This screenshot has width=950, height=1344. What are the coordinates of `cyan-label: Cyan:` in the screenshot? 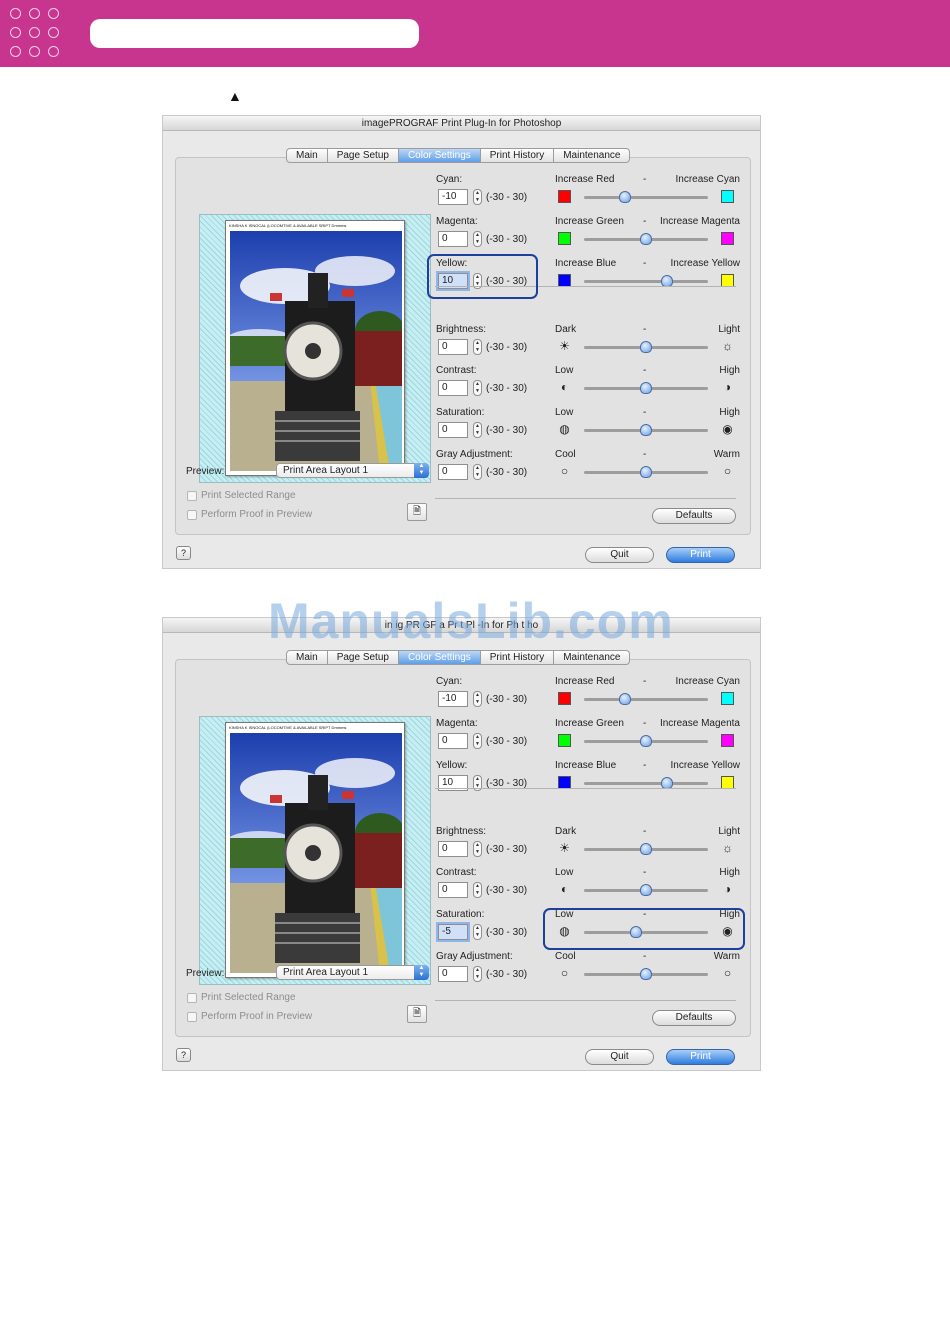 It's located at (449, 179).